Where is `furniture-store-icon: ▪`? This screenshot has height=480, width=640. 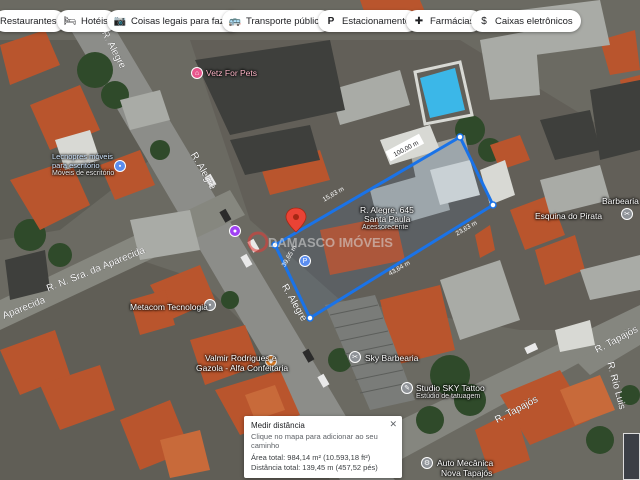
furniture-store-icon: ▪ is located at coordinates (120, 166).